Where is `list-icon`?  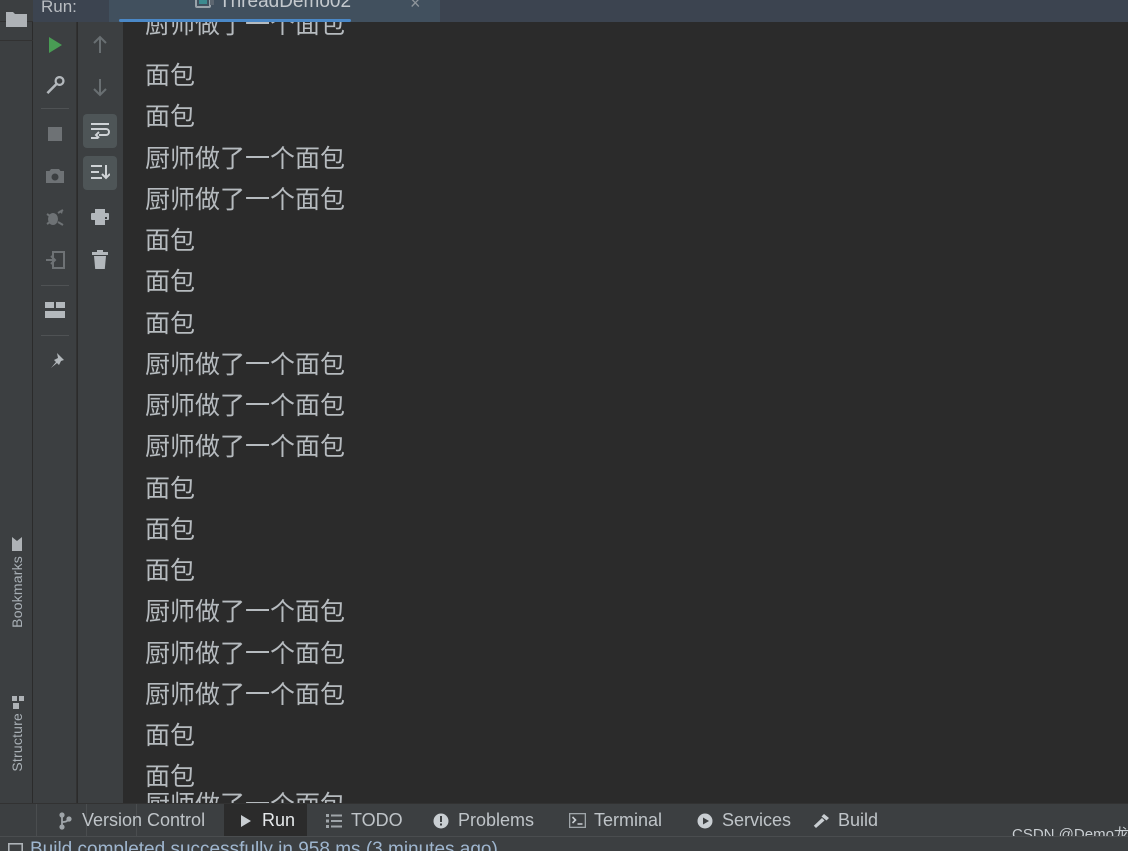 list-icon is located at coordinates (334, 821).